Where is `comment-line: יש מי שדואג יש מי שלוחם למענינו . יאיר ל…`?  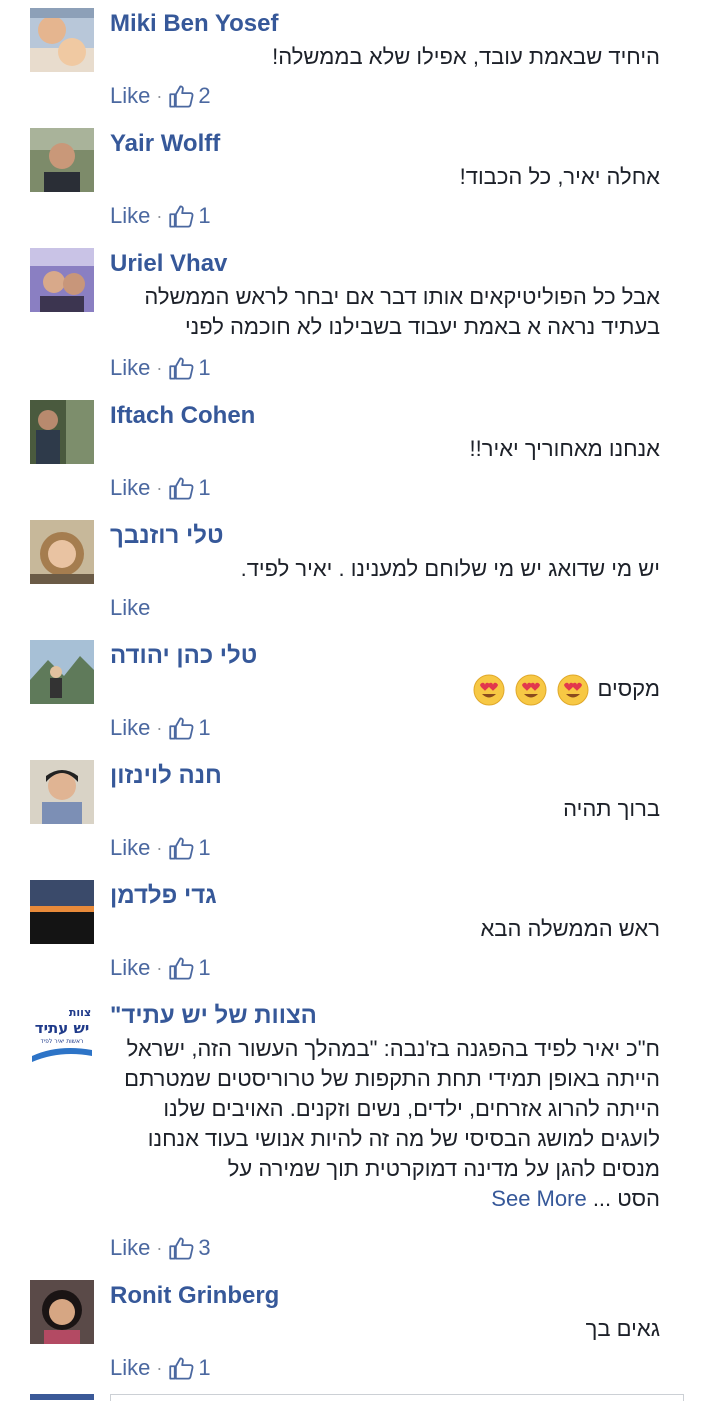 comment-line: יש מי שדואג יש מי שלוחם למענינו . יאיר ל… is located at coordinates (450, 568).